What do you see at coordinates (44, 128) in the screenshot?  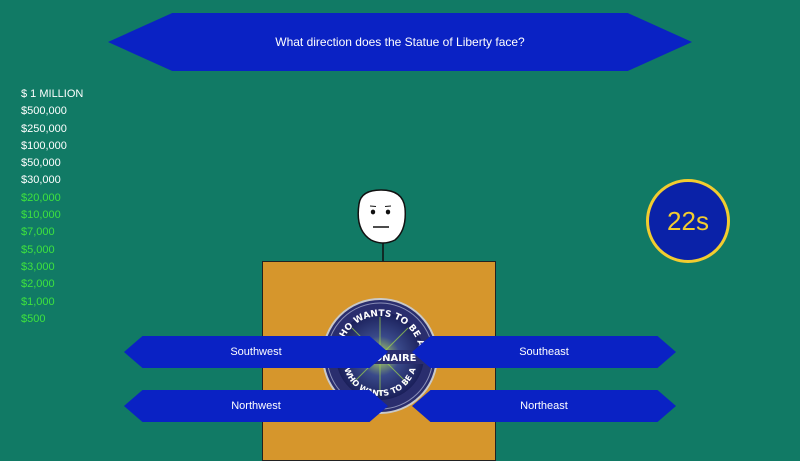 I see `ladder-item-250000: $250,000` at bounding box center [44, 128].